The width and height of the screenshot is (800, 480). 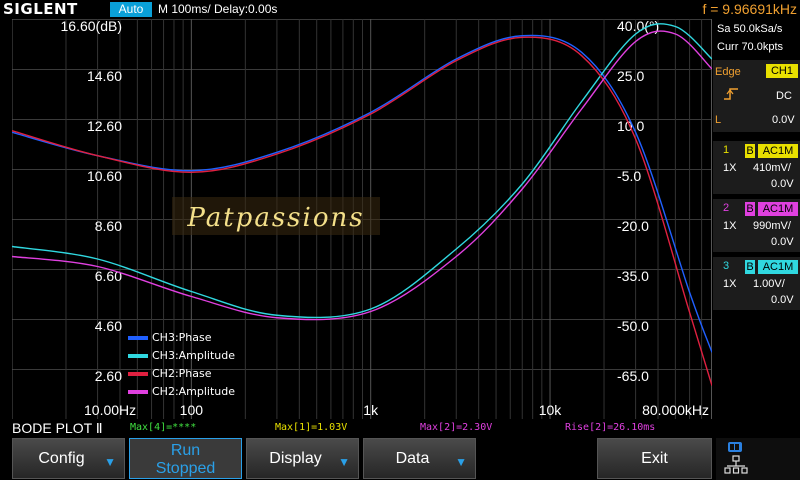 What do you see at coordinates (104, 126) in the screenshot?
I see `left-axis-tick-label: 12.60` at bounding box center [104, 126].